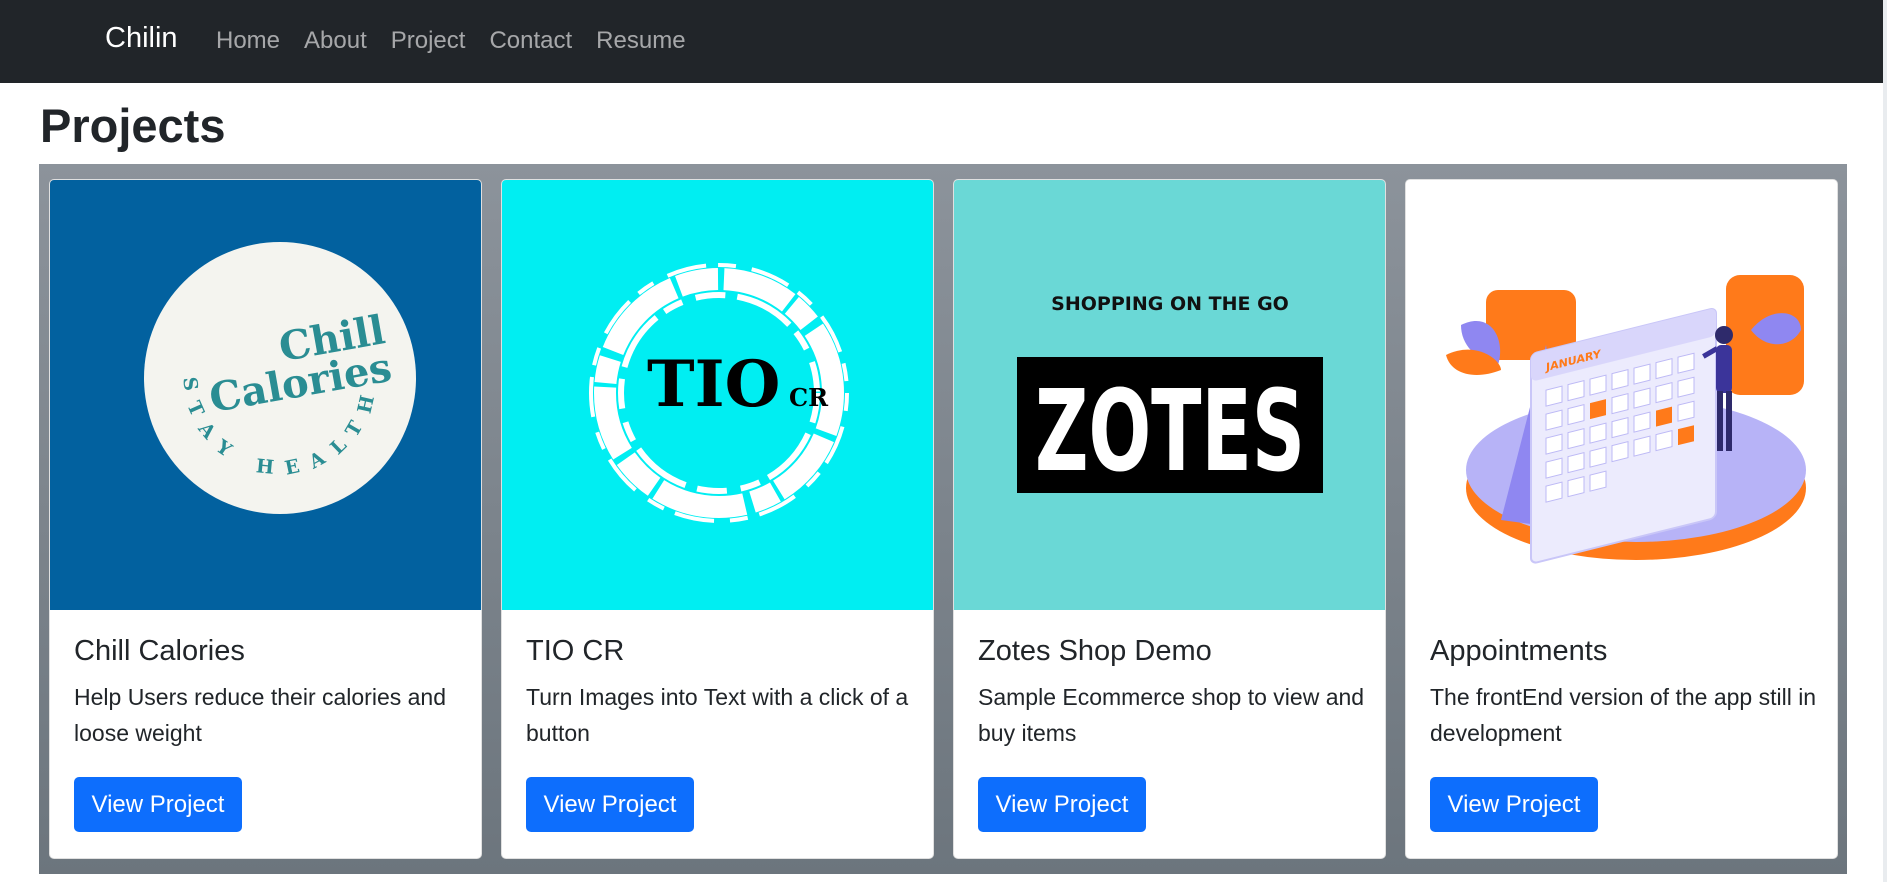 The height and width of the screenshot is (882, 1887). I want to click on appointments-illustration: JANUARY, so click(1621, 395).